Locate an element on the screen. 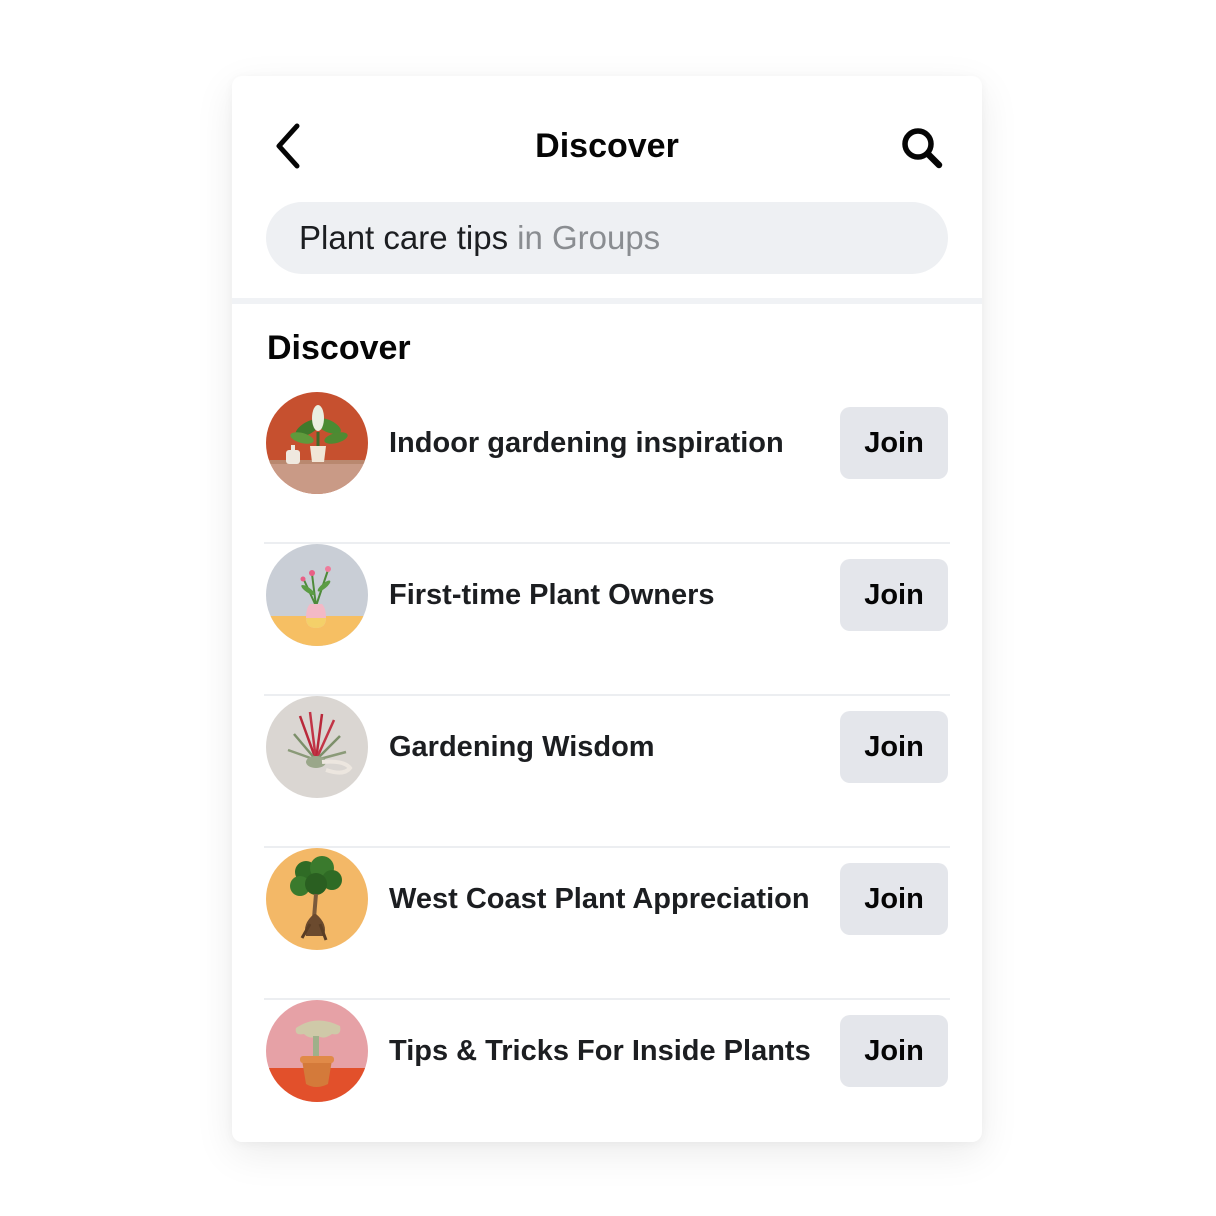  search-button is located at coordinates (922, 148).